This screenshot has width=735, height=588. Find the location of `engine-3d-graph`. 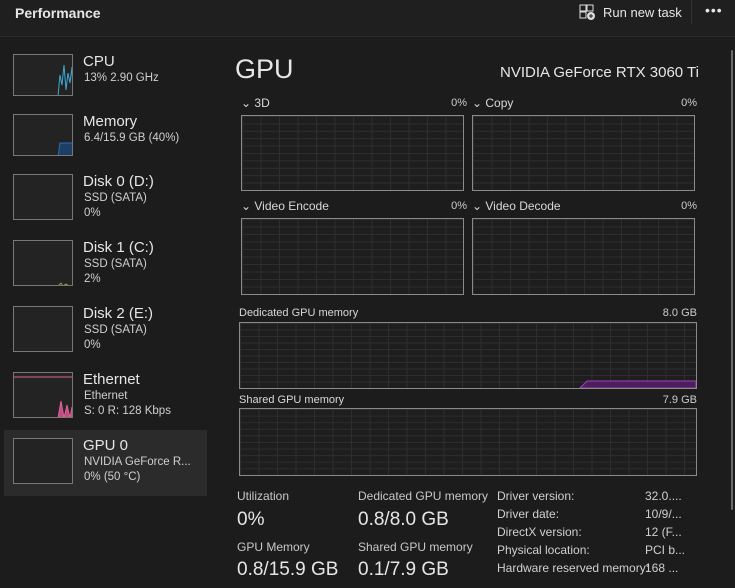

engine-3d-graph is located at coordinates (352, 153).